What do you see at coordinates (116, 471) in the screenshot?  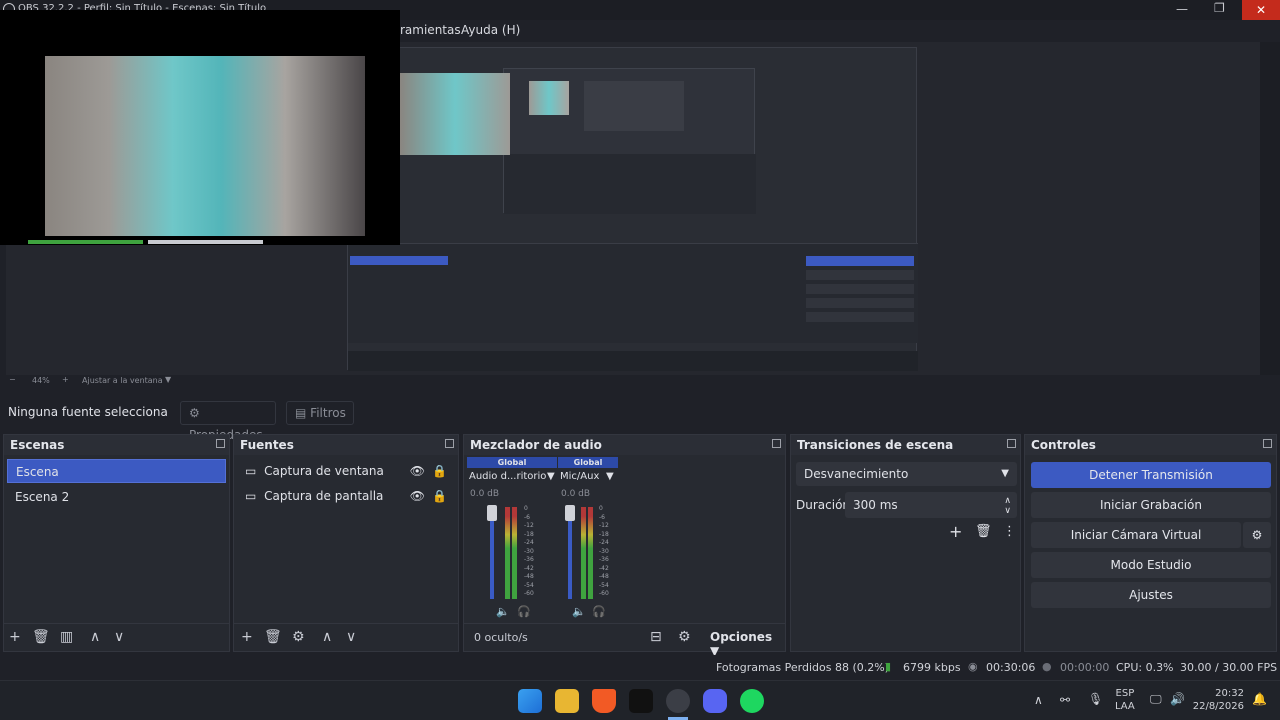 I see `scene-item: Escena` at bounding box center [116, 471].